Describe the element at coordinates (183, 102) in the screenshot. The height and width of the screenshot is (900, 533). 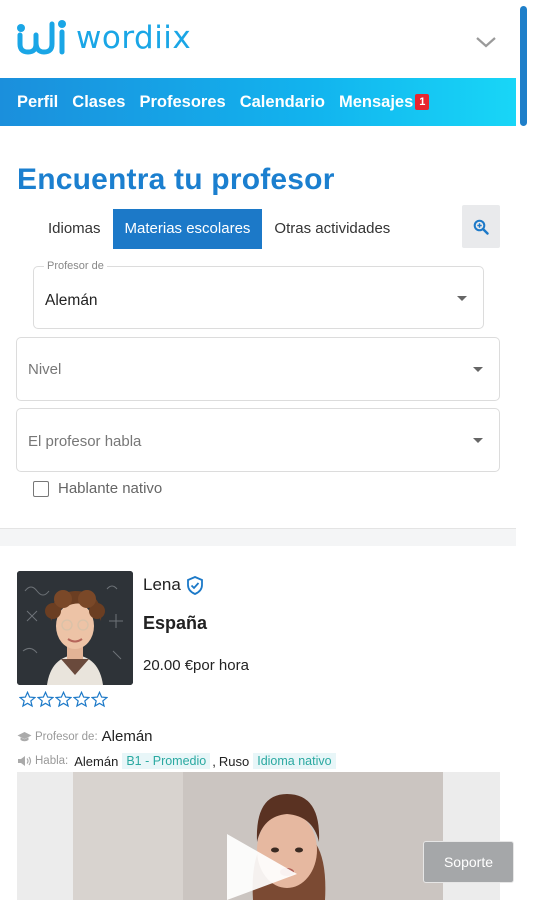
I see `nav-item-profesores: Profesores` at that location.